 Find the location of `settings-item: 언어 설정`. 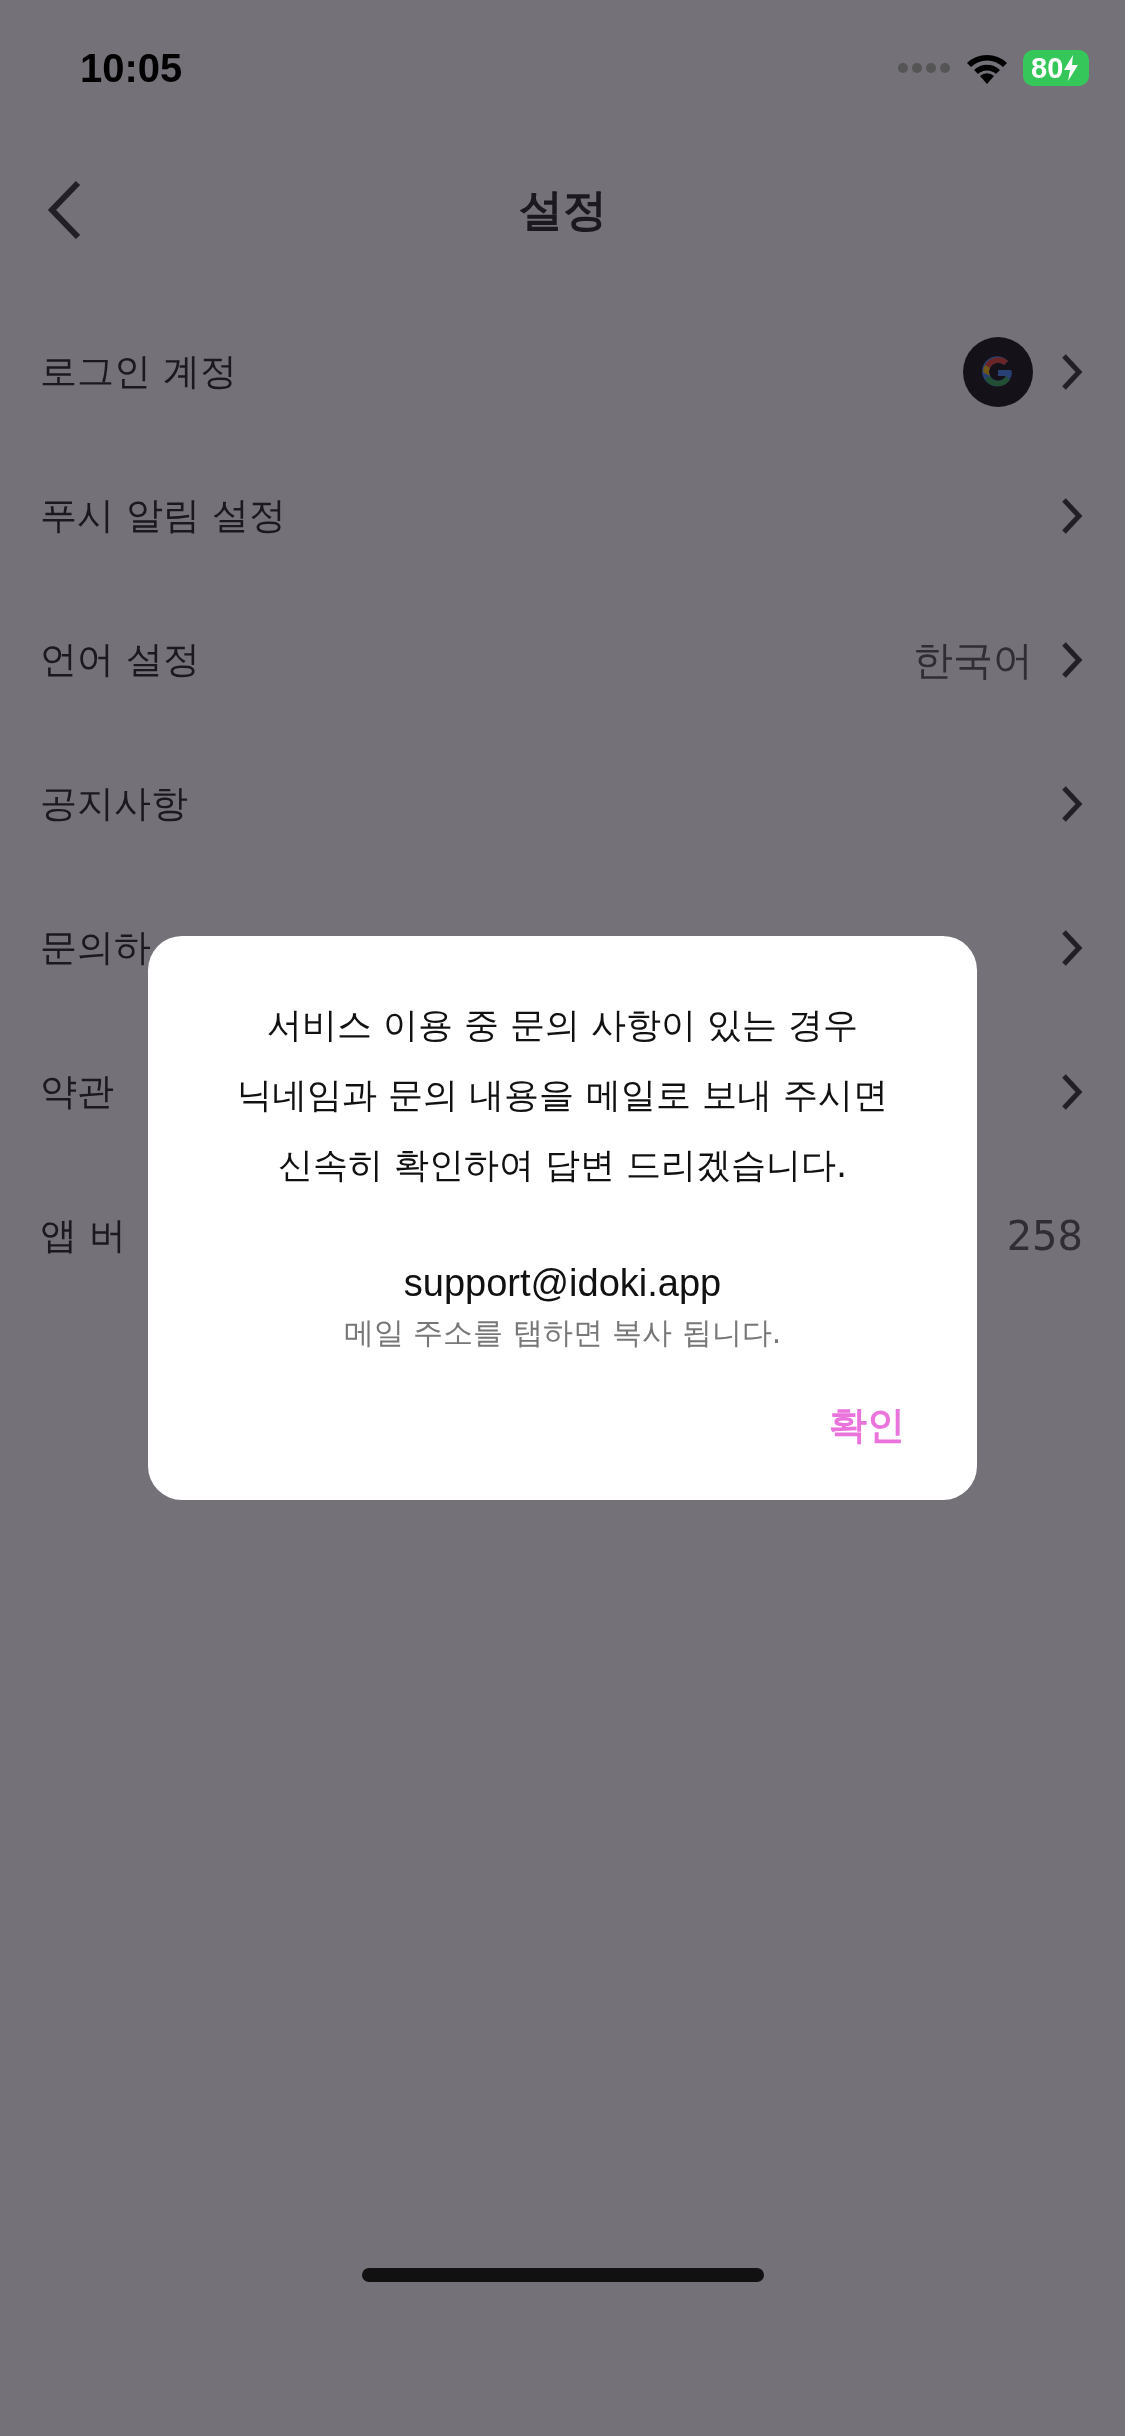

settings-item: 언어 설정 is located at coordinates (120, 660).